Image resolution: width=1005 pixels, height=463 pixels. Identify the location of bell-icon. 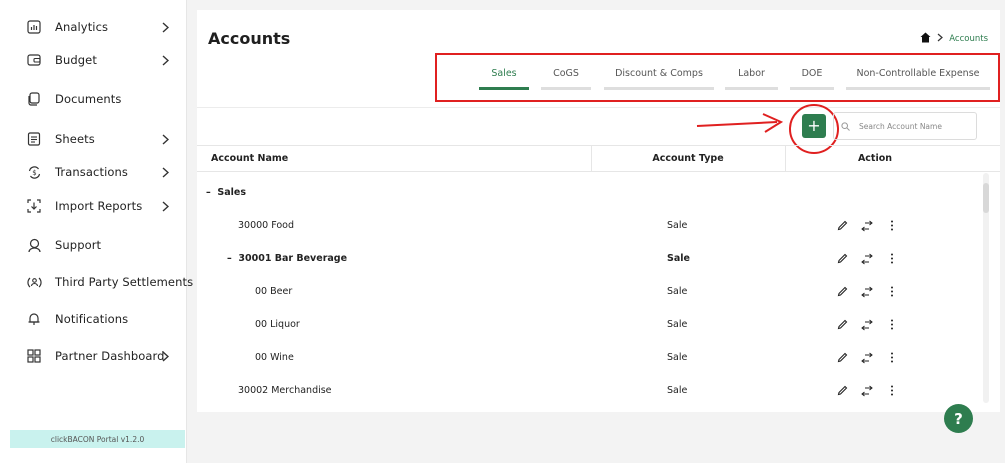
(34, 319).